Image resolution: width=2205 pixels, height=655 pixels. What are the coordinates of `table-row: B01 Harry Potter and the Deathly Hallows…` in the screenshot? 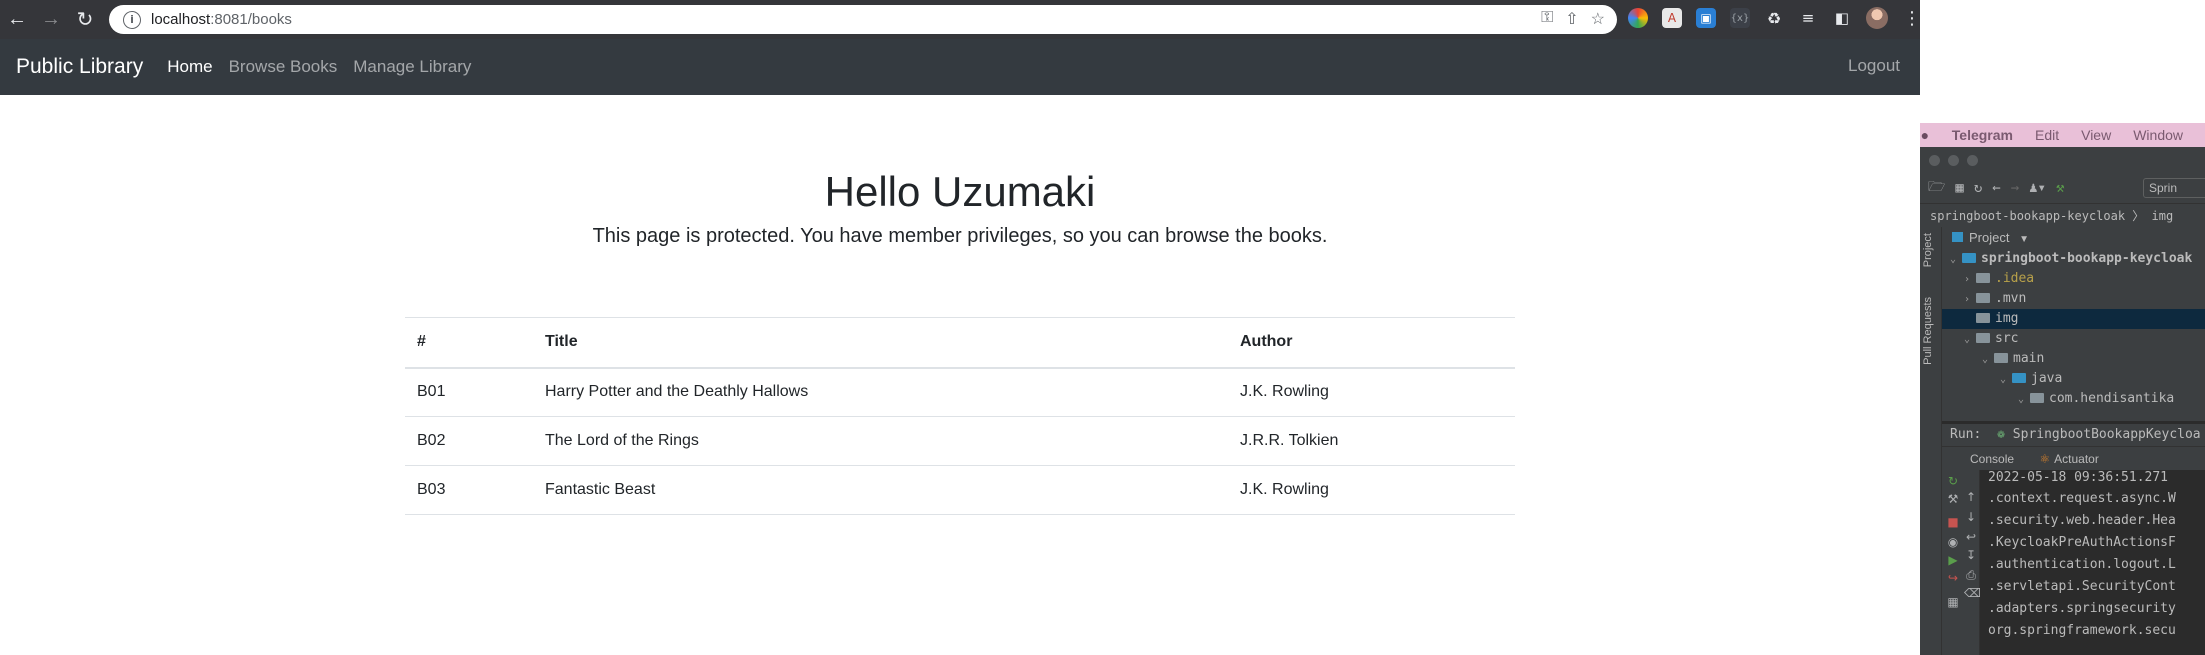 It's located at (960, 392).